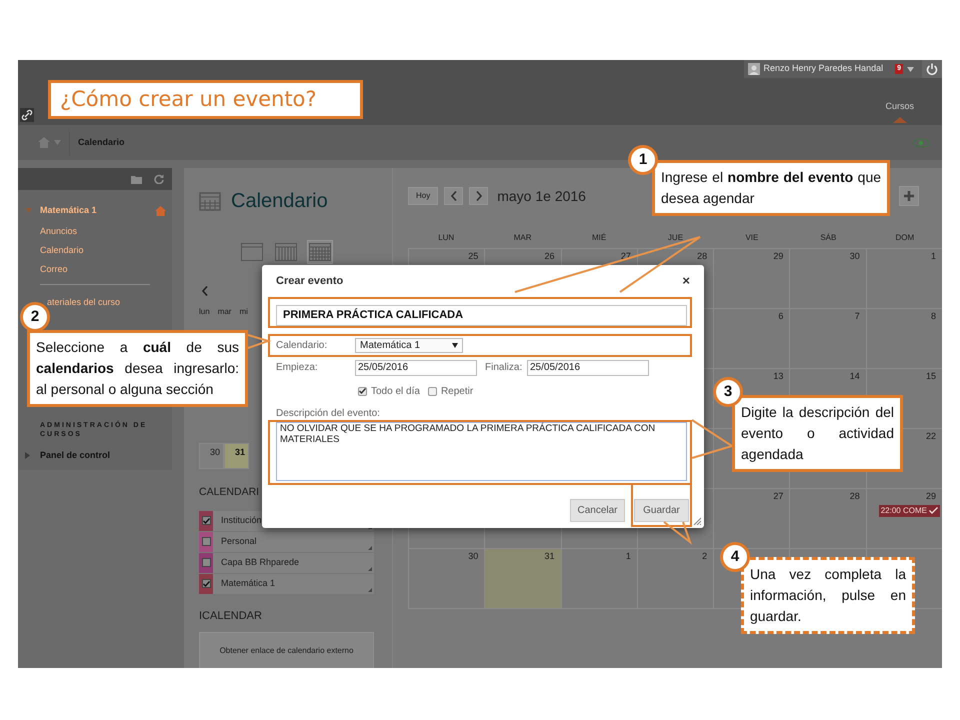 The width and height of the screenshot is (960, 720). Describe the element at coordinates (279, 201) in the screenshot. I see `page-title: Calendario` at that location.